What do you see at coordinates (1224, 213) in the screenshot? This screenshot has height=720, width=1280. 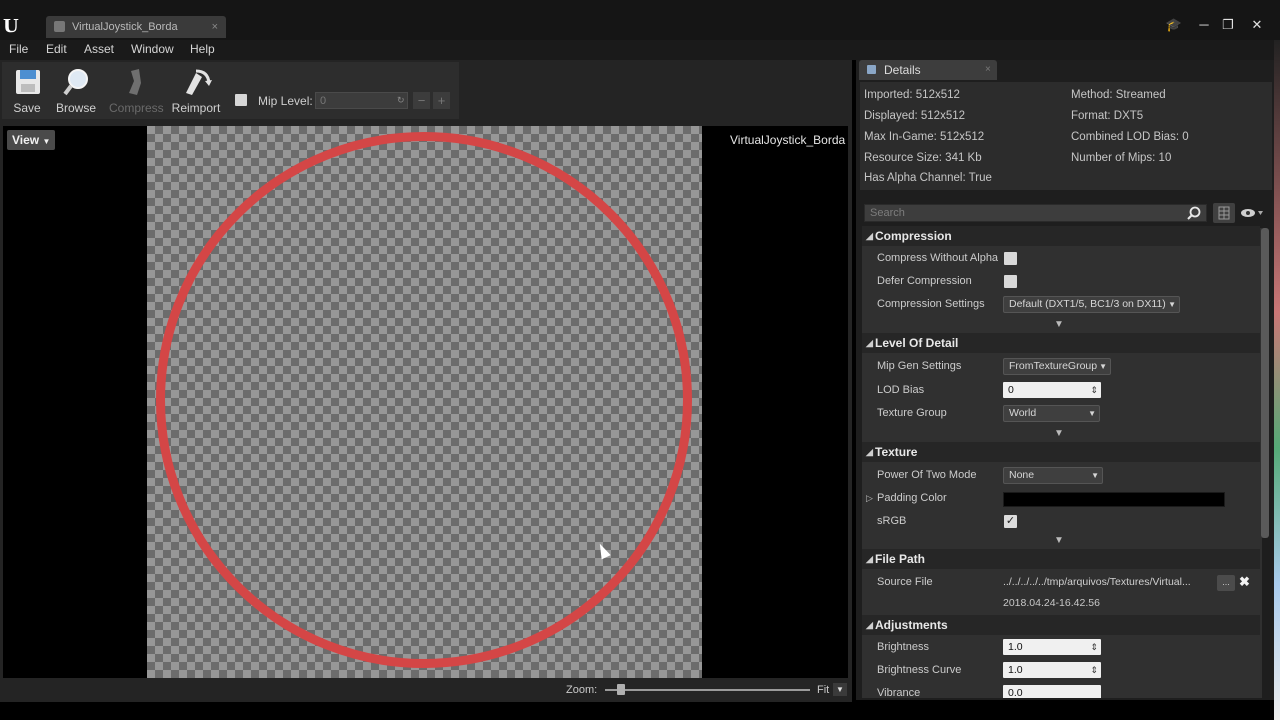 I see `property-matrix-icon` at bounding box center [1224, 213].